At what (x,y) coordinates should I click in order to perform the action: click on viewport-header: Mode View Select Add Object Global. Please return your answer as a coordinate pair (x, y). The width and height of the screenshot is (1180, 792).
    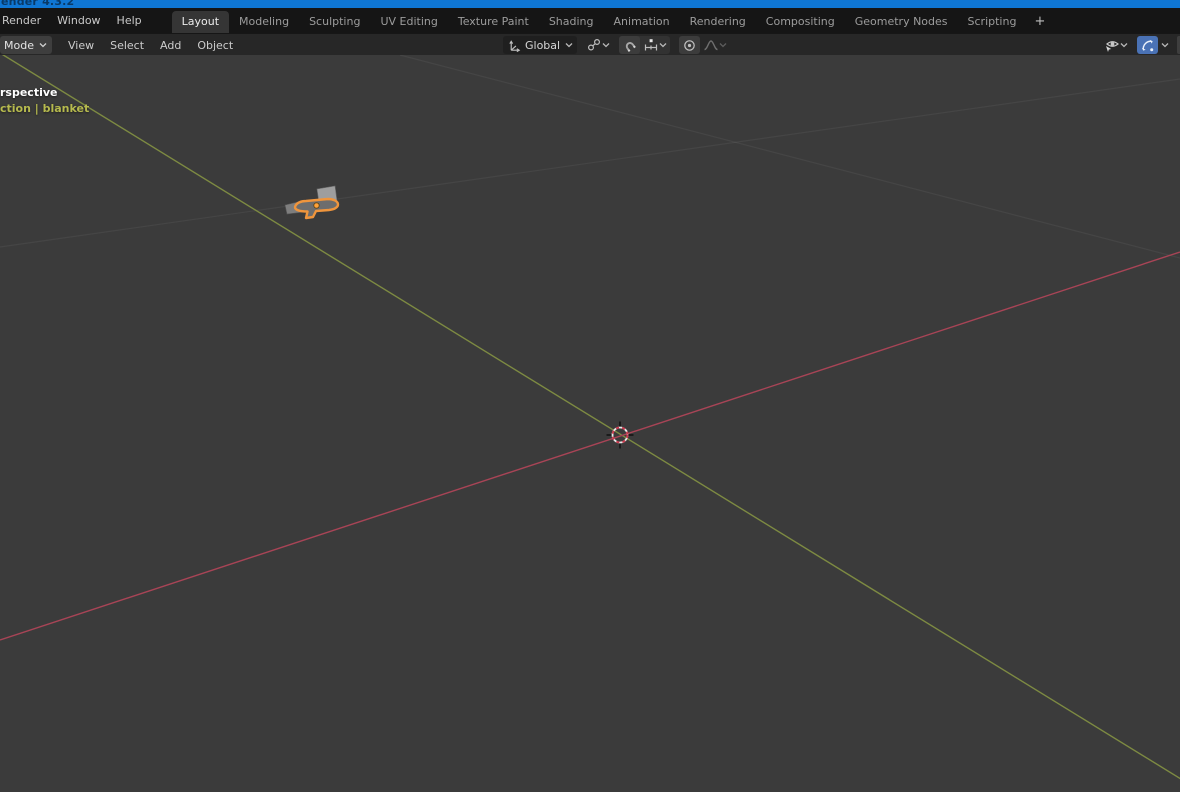
    Looking at the image, I should click on (590, 44).